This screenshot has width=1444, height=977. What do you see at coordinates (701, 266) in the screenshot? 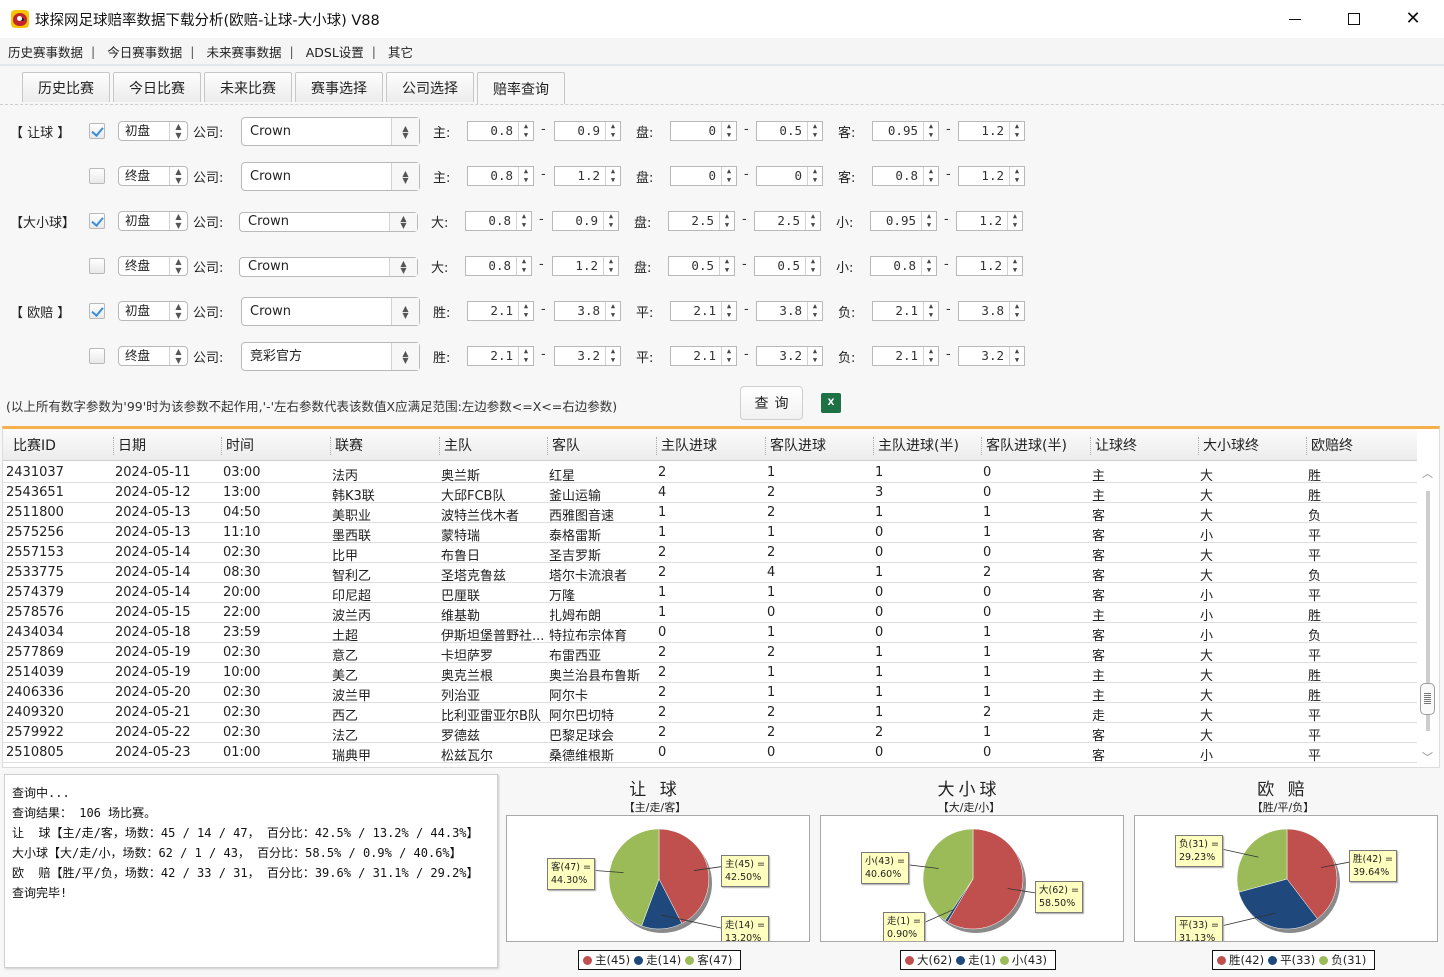
I see `range-min-input: 0.5 ▲ ▼` at bounding box center [701, 266].